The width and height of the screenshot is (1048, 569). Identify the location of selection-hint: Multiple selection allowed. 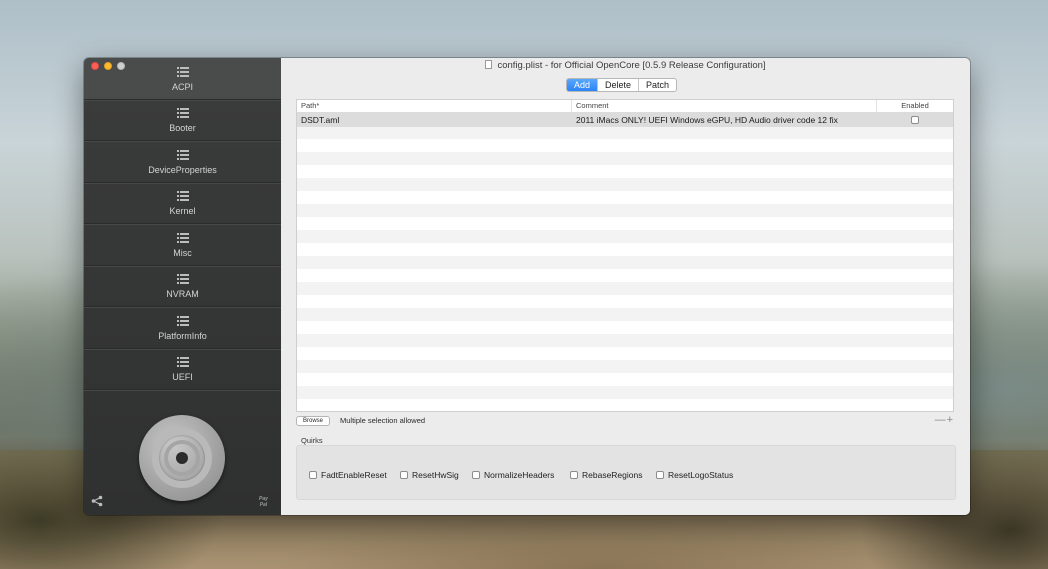
(383, 420).